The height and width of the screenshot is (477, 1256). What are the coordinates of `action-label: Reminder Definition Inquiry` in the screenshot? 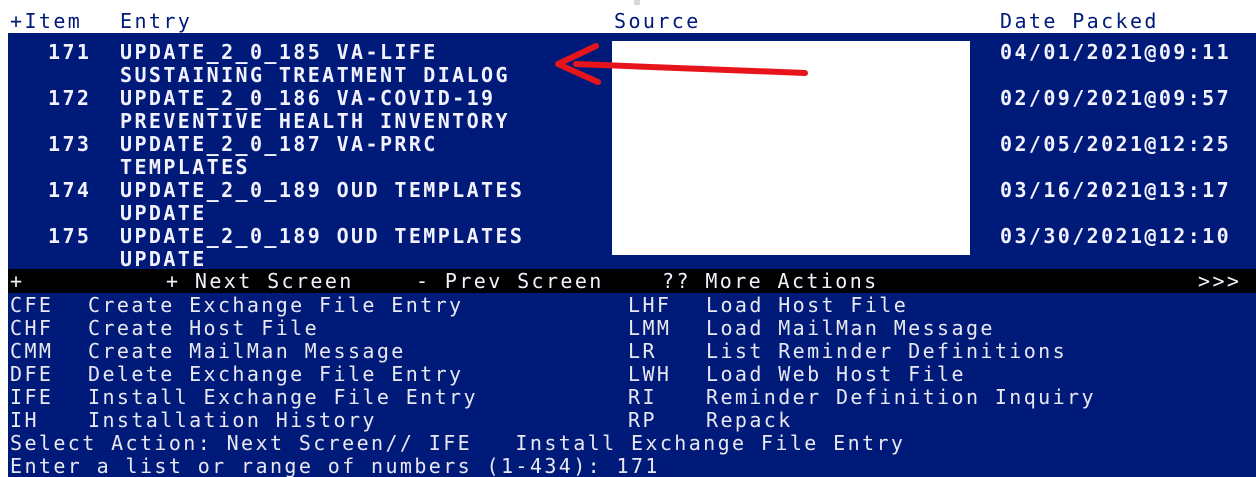 It's located at (901, 397).